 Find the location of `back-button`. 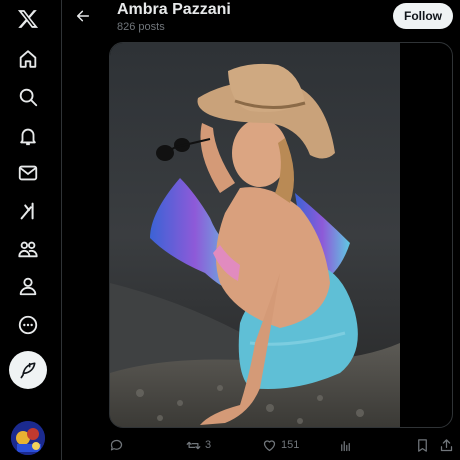

back-button is located at coordinates (83, 16).